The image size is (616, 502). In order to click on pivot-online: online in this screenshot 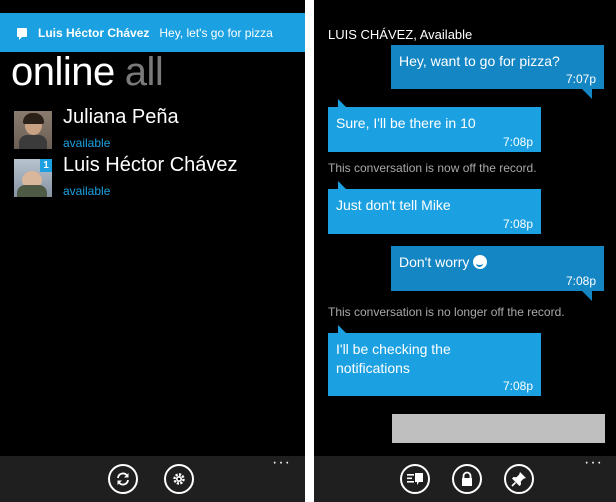, I will do `click(63, 72)`.